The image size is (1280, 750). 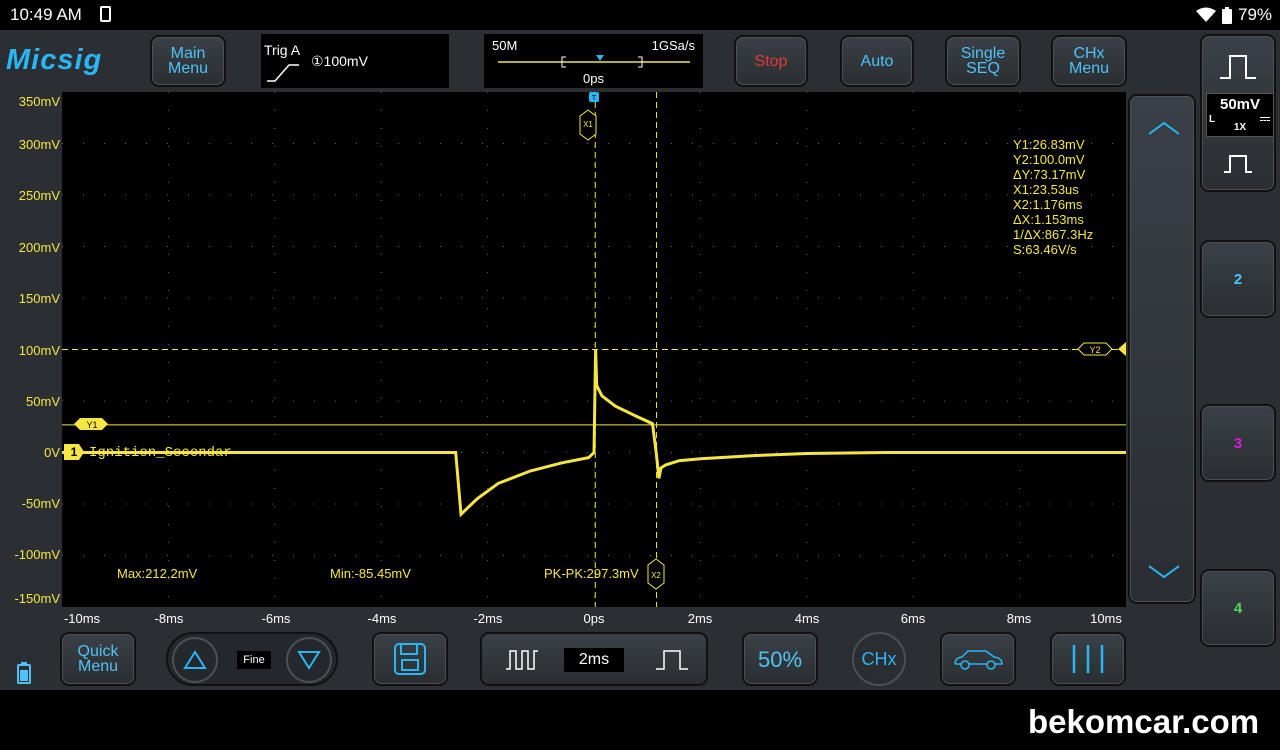 I want to click on quick-menu-button: Quick Menu, so click(x=98, y=659).